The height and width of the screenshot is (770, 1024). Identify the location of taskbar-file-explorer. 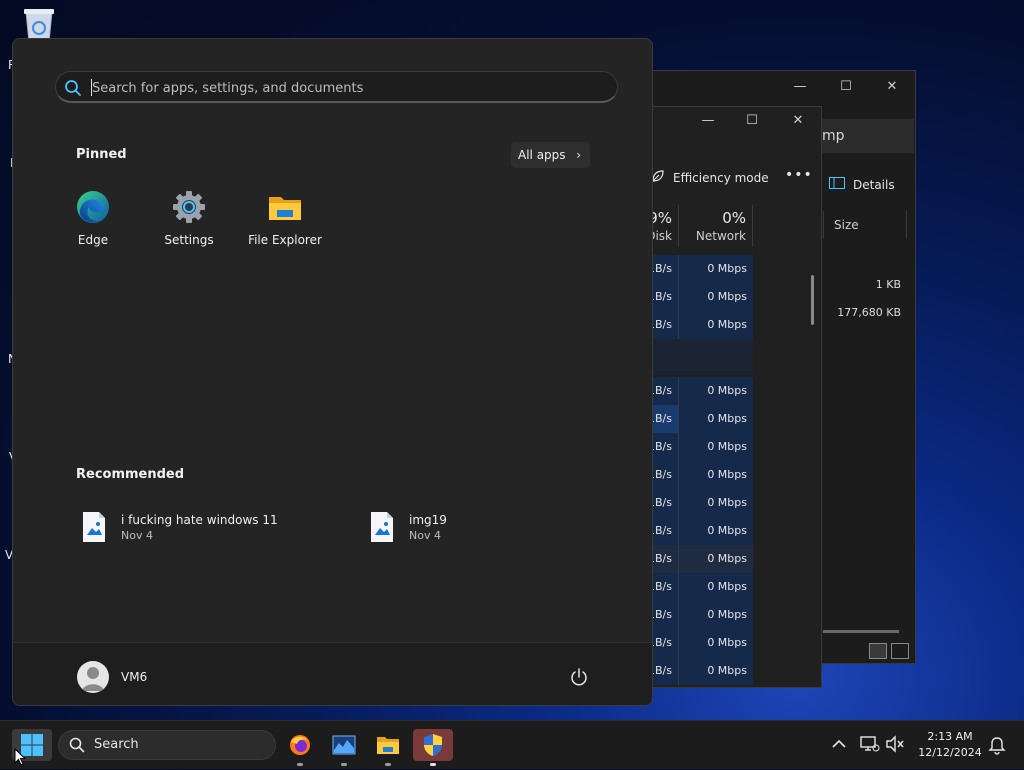
(388, 747).